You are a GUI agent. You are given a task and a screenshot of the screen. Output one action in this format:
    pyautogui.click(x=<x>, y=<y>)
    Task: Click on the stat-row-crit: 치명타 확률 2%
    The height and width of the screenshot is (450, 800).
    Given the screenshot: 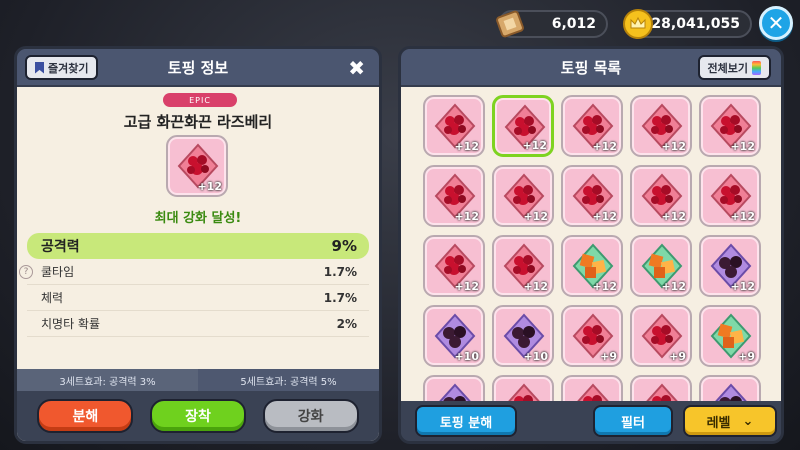 What is the action you would take?
    pyautogui.click(x=198, y=324)
    